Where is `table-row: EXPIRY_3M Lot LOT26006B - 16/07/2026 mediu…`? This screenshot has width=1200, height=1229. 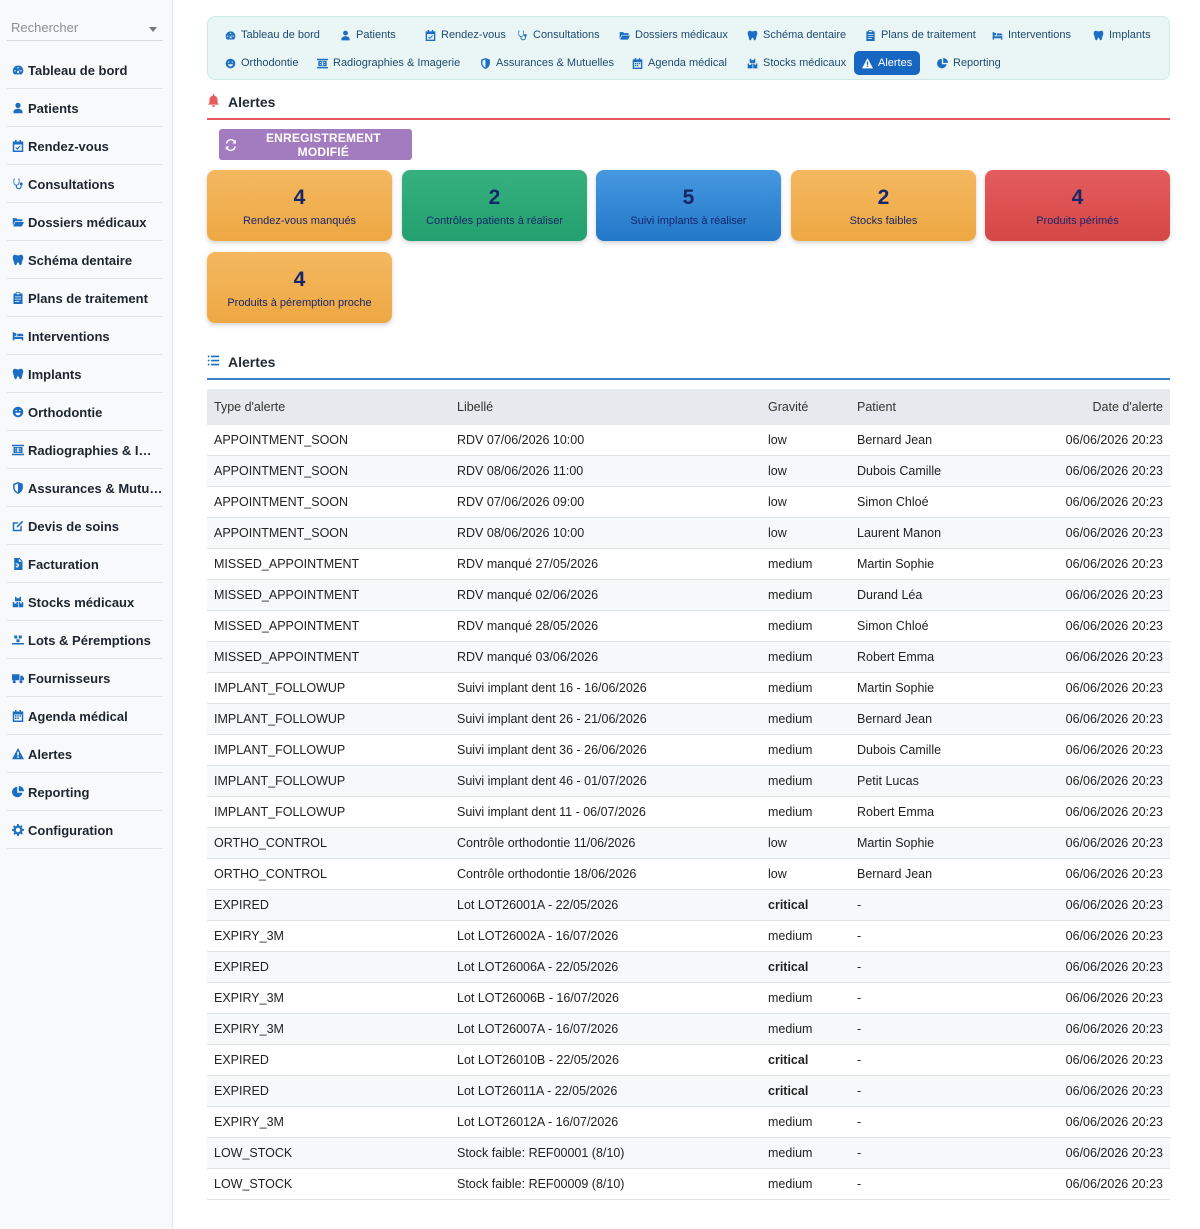 table-row: EXPIRY_3M Lot LOT26006B - 16/07/2026 mediu… is located at coordinates (688, 998).